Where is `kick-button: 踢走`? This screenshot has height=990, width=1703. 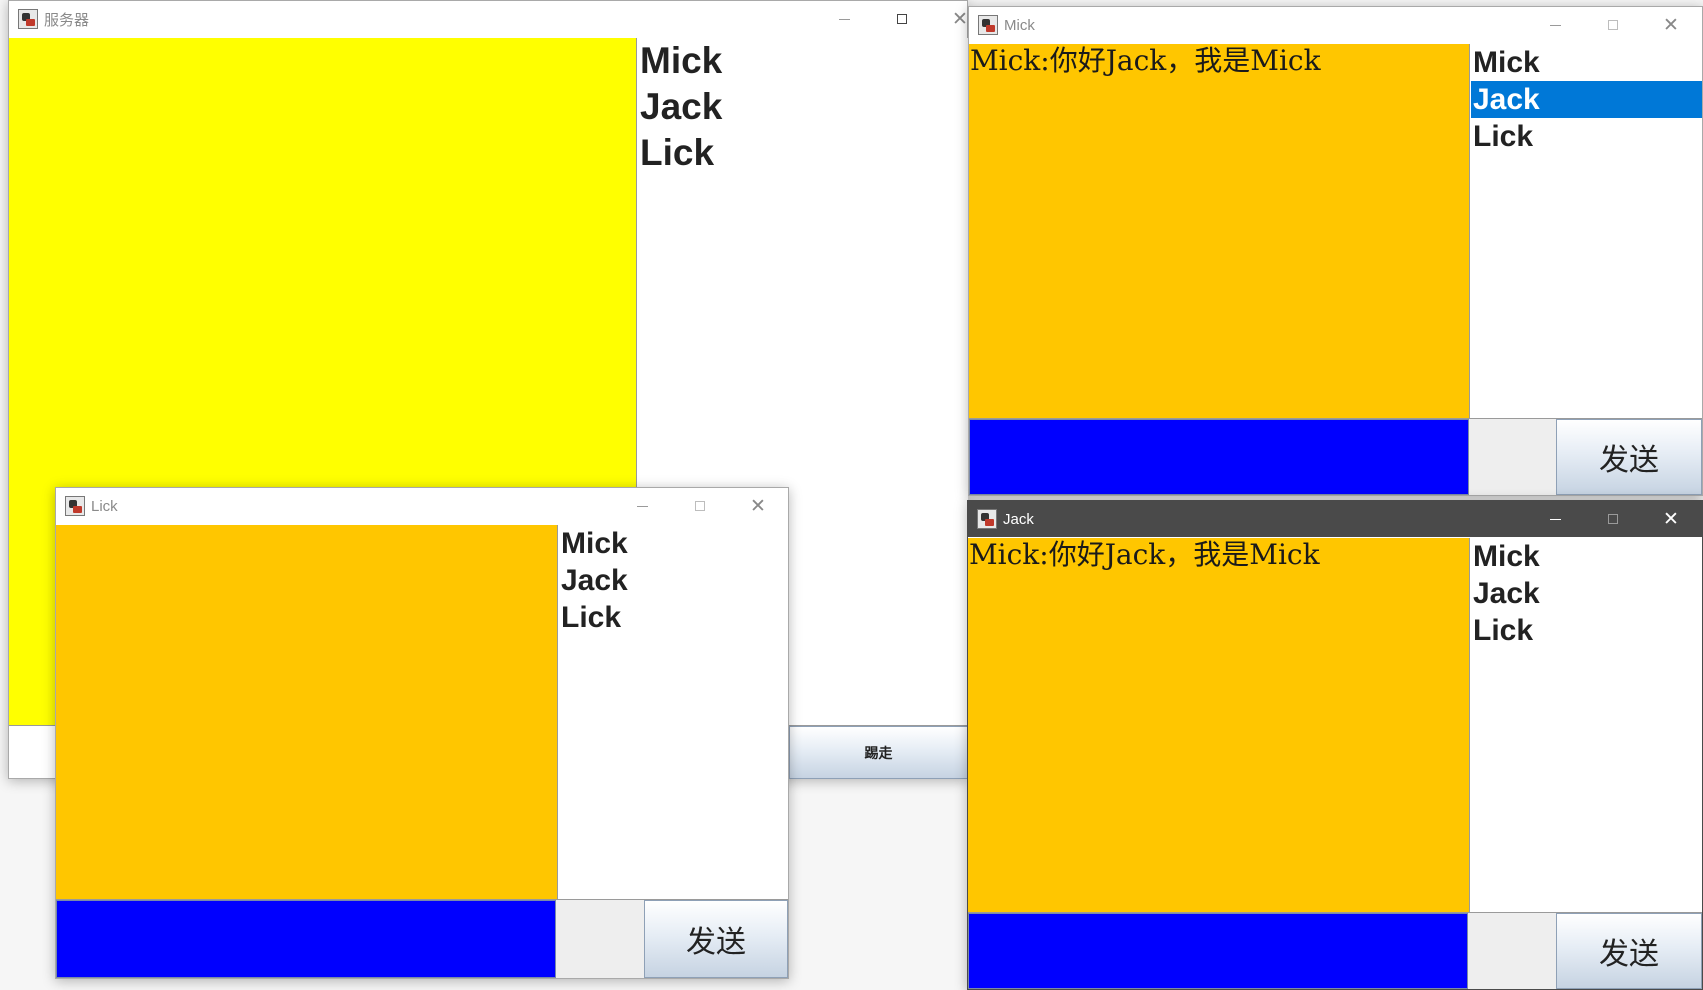 kick-button: 踢走 is located at coordinates (878, 752).